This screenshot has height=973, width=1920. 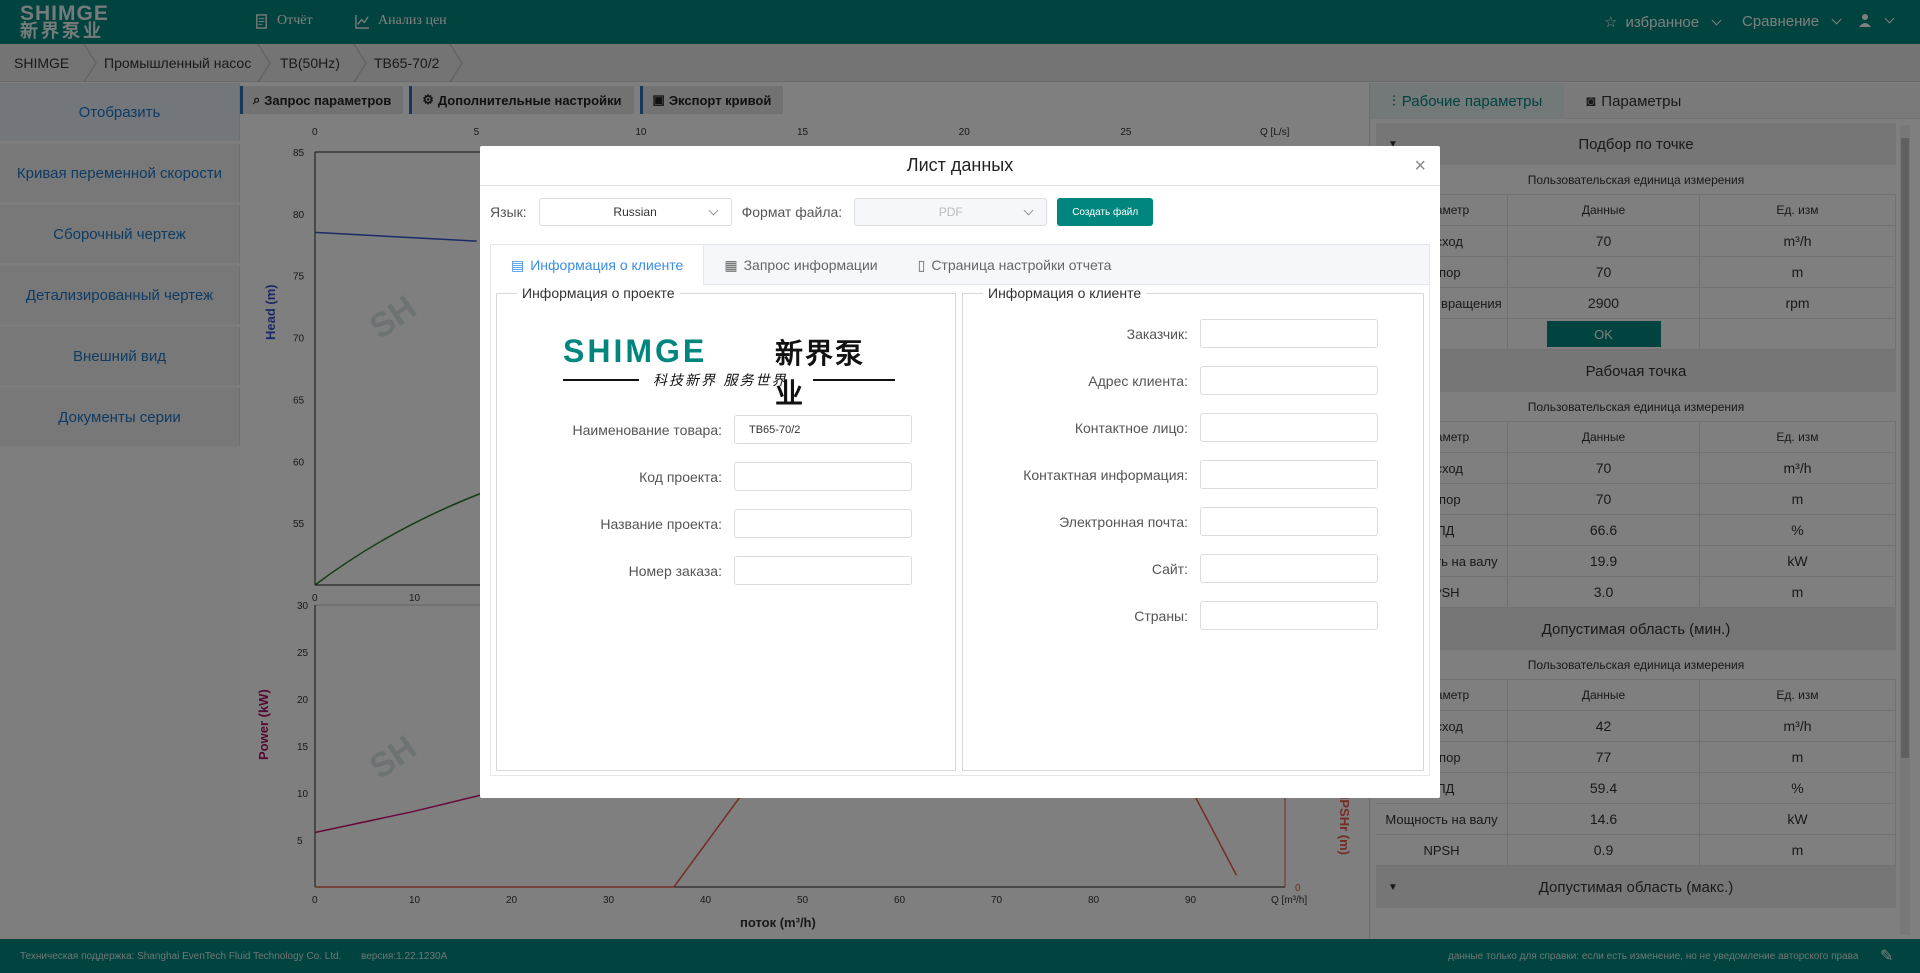 I want to click on project-field-row: Код проекта:, so click(x=714, y=476).